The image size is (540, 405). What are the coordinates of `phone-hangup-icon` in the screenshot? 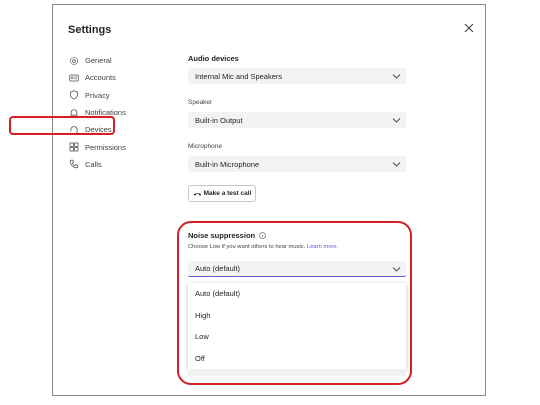 It's located at (197, 194).